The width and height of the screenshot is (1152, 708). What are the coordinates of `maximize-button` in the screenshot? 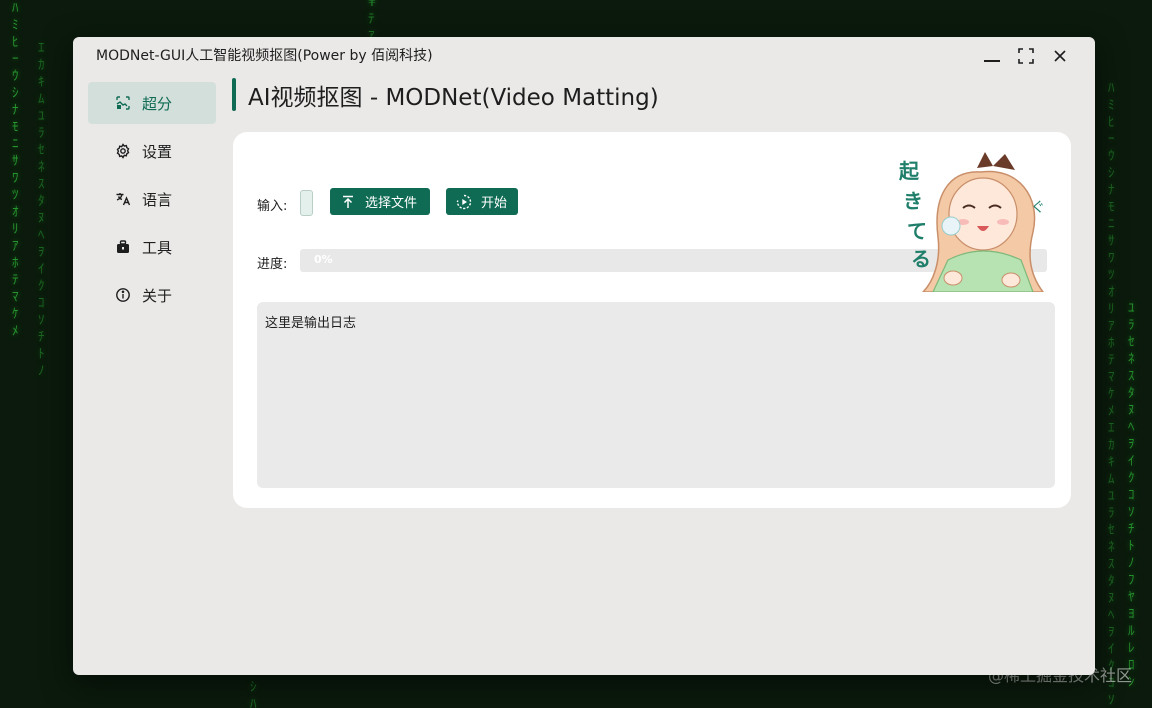 It's located at (1026, 56).